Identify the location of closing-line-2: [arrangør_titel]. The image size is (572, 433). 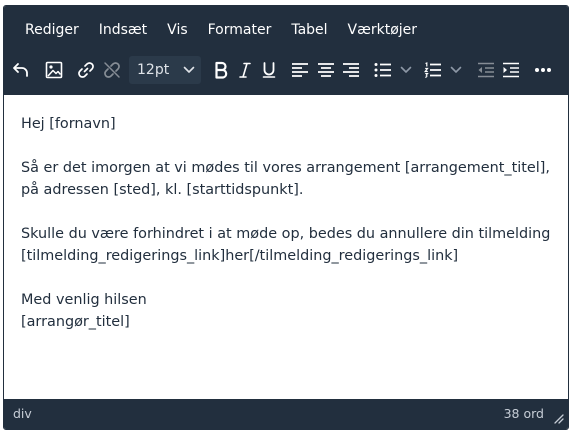
(75, 322).